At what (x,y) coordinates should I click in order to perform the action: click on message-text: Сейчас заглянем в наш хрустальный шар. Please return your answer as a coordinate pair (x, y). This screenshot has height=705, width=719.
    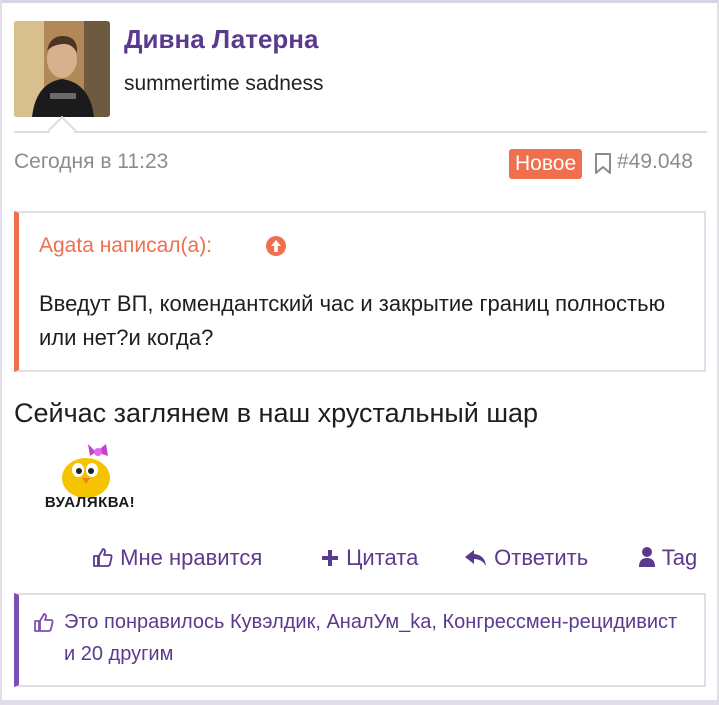
    Looking at the image, I should click on (276, 413).